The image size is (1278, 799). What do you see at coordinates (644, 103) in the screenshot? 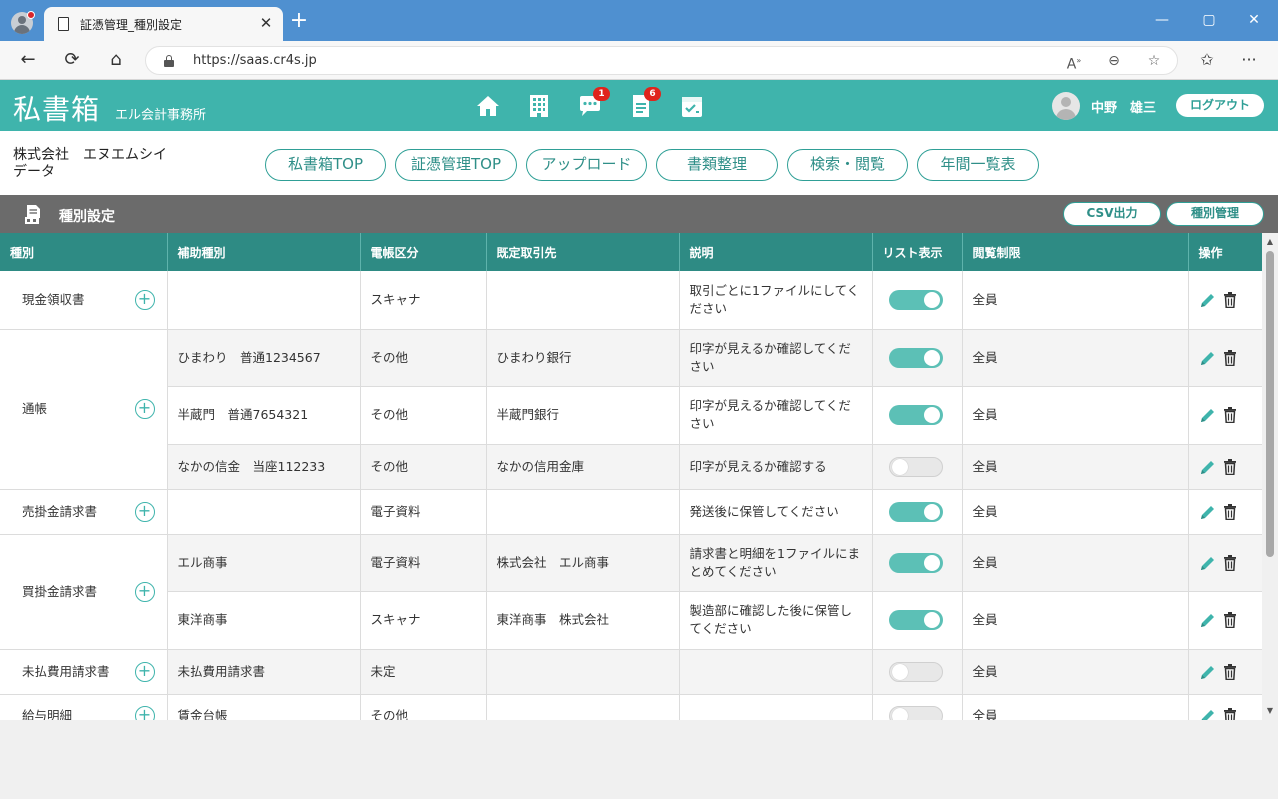
I see `document-icon: 6` at bounding box center [644, 103].